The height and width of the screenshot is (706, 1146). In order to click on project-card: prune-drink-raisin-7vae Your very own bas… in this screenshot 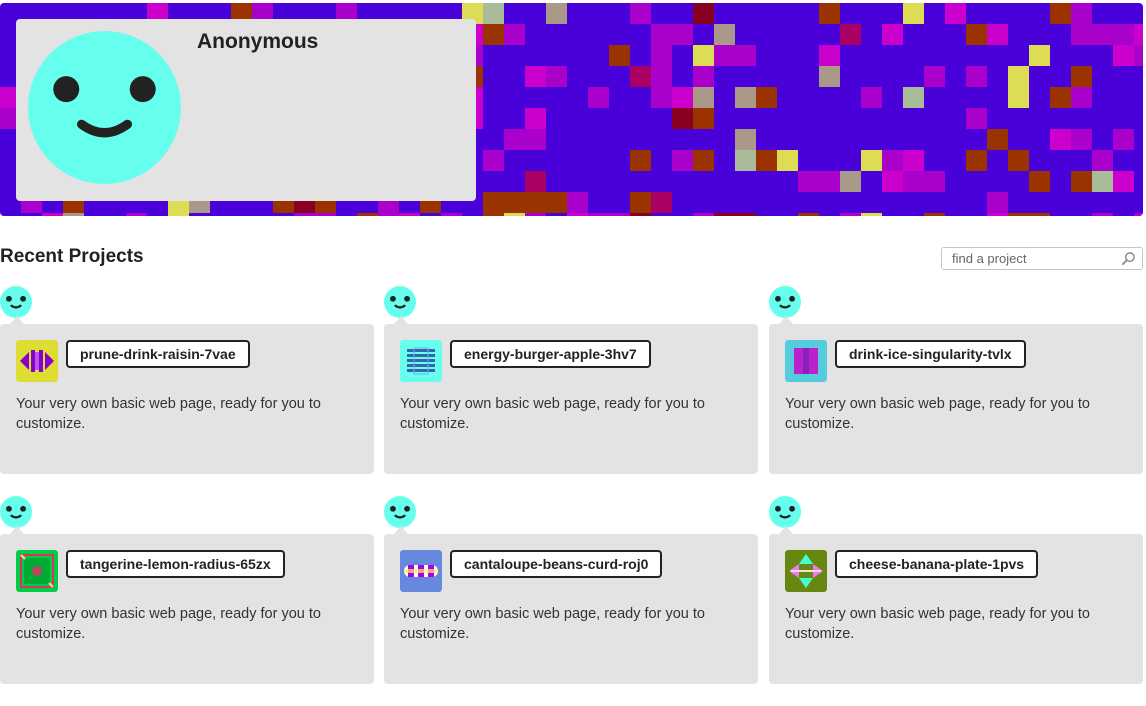, I will do `click(187, 395)`.